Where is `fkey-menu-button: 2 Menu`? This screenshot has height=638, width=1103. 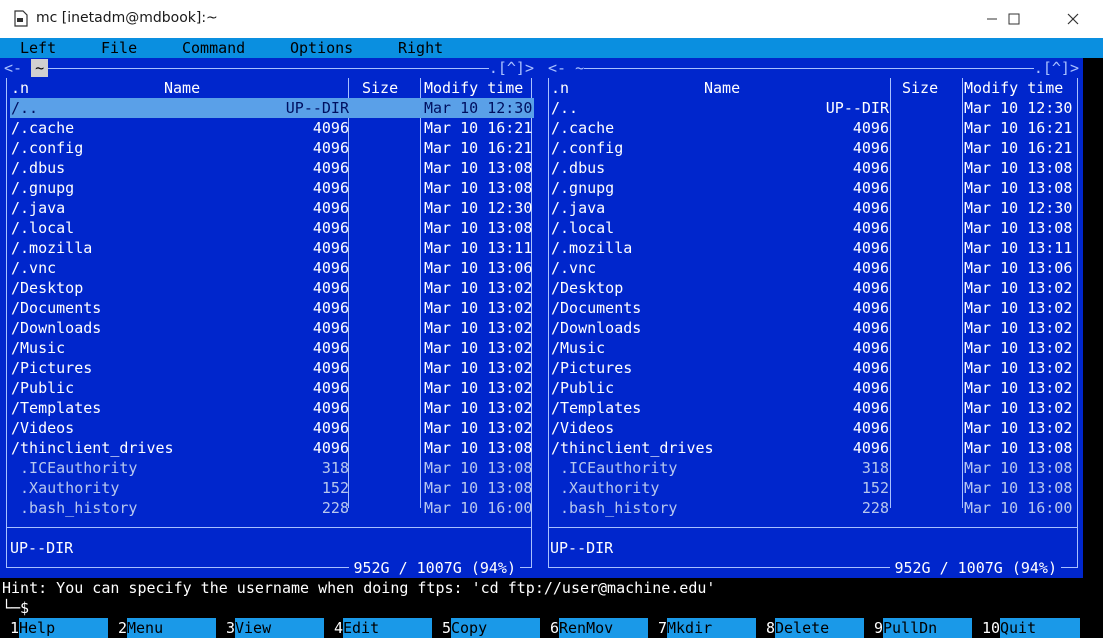
fkey-menu-button: 2 Menu is located at coordinates (168, 628).